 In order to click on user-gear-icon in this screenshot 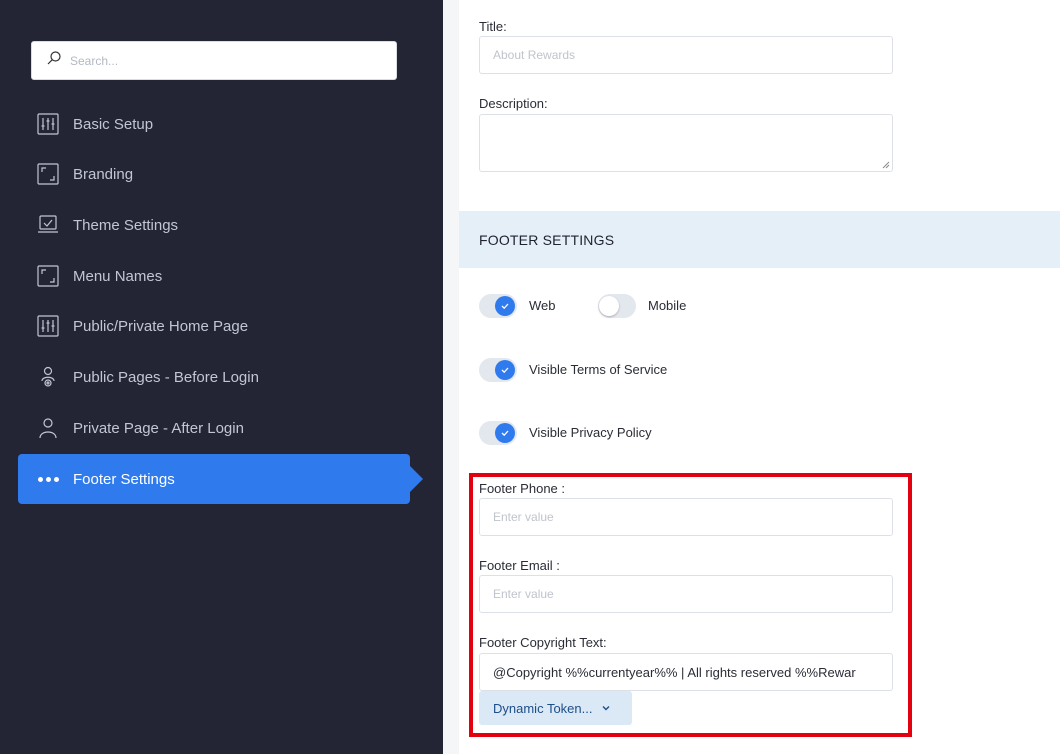, I will do `click(48, 377)`.